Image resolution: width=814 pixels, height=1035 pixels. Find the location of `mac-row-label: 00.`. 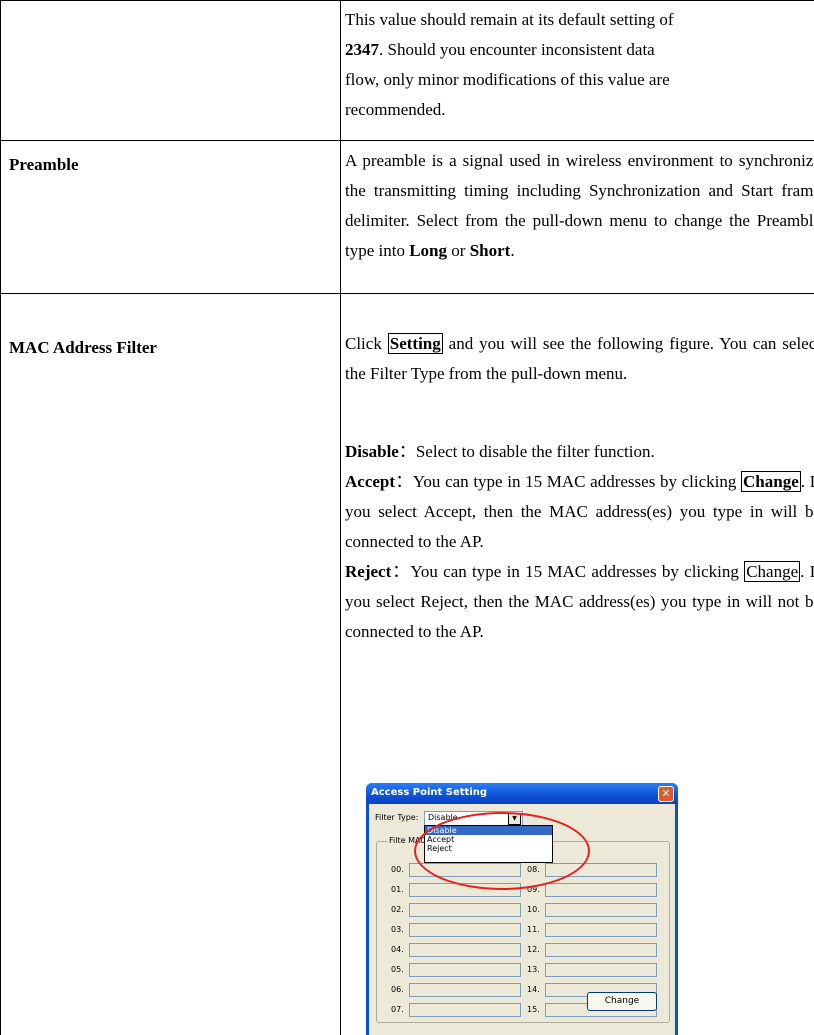

mac-row-label: 00. is located at coordinates (397, 869).